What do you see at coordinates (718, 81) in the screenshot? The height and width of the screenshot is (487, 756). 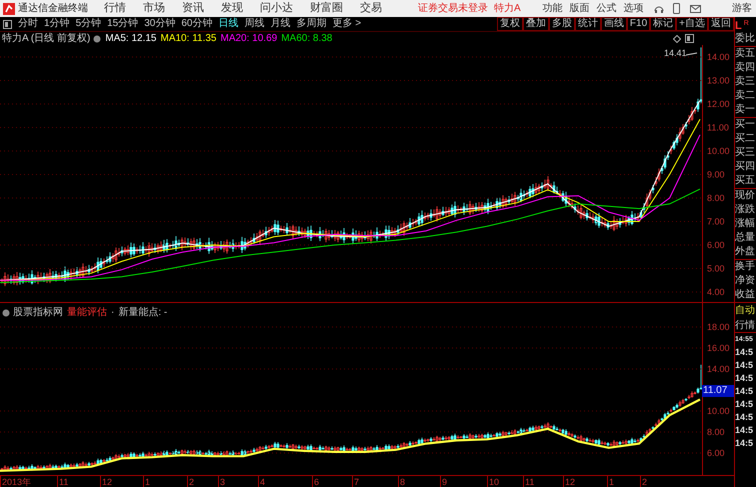 I see `axis-label: 13.00` at bounding box center [718, 81].